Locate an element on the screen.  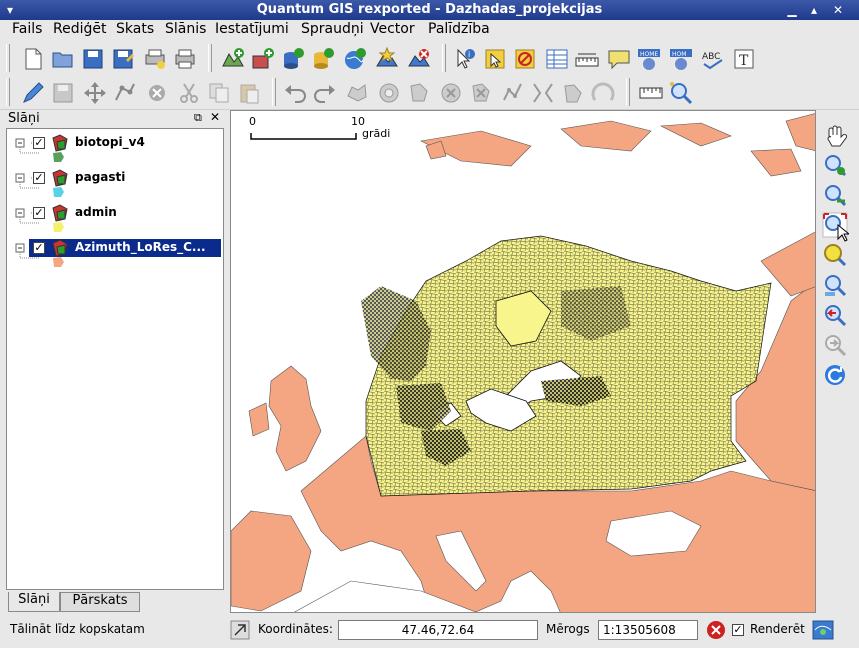
text-annotation-icon: T is located at coordinates (745, 59).